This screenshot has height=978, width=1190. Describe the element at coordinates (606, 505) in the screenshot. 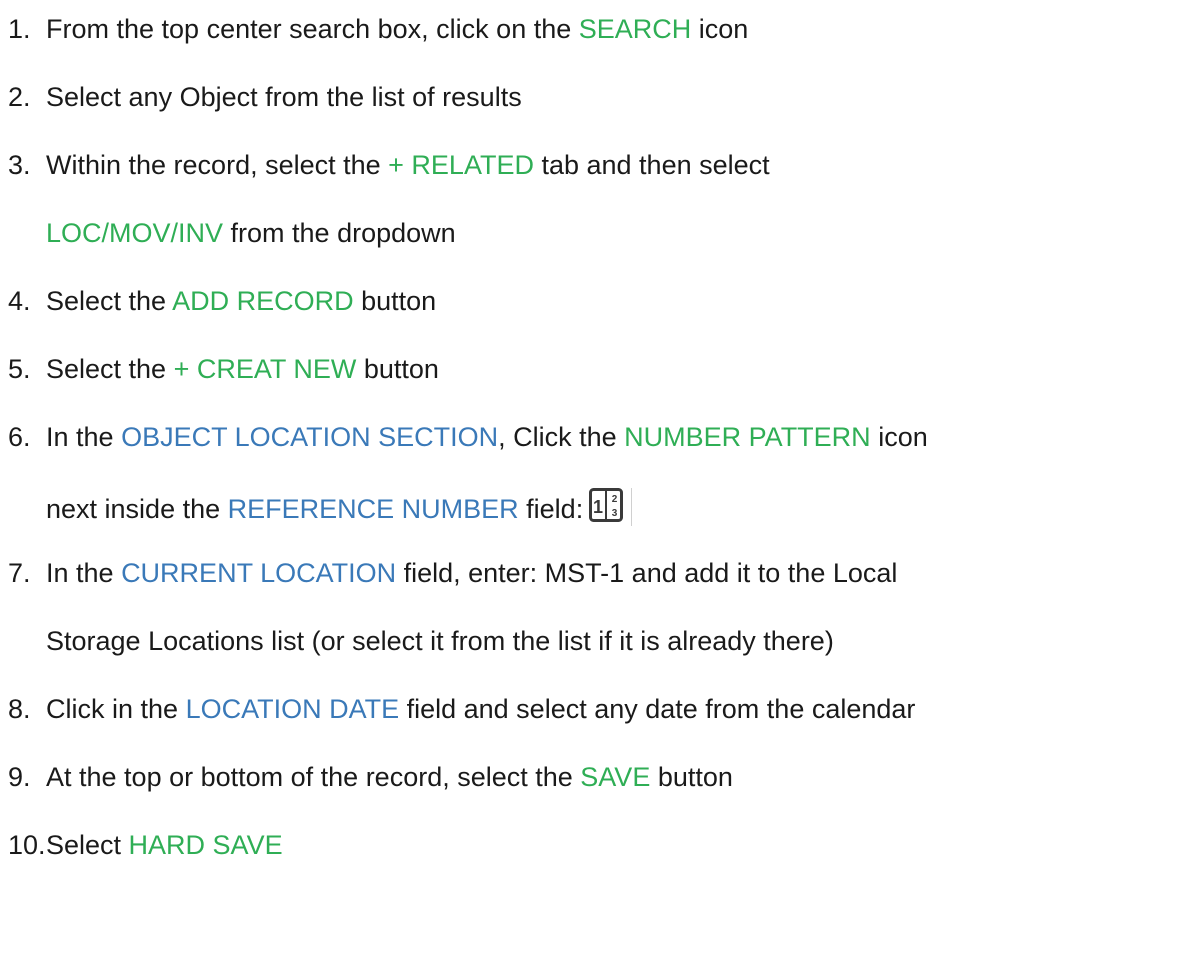

I see `number-pattern-icon: 12 3` at that location.